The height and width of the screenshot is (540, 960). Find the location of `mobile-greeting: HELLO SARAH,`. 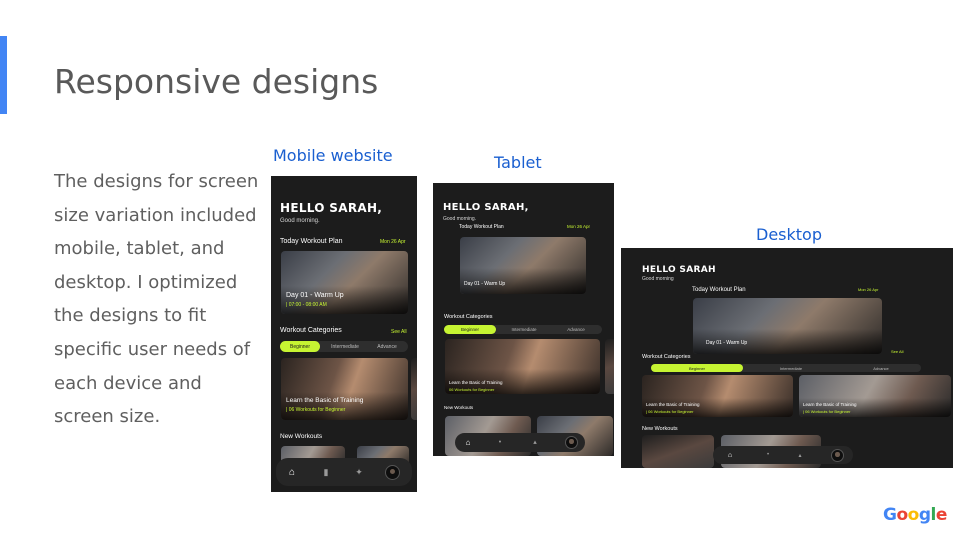

mobile-greeting: HELLO SARAH, is located at coordinates (331, 208).